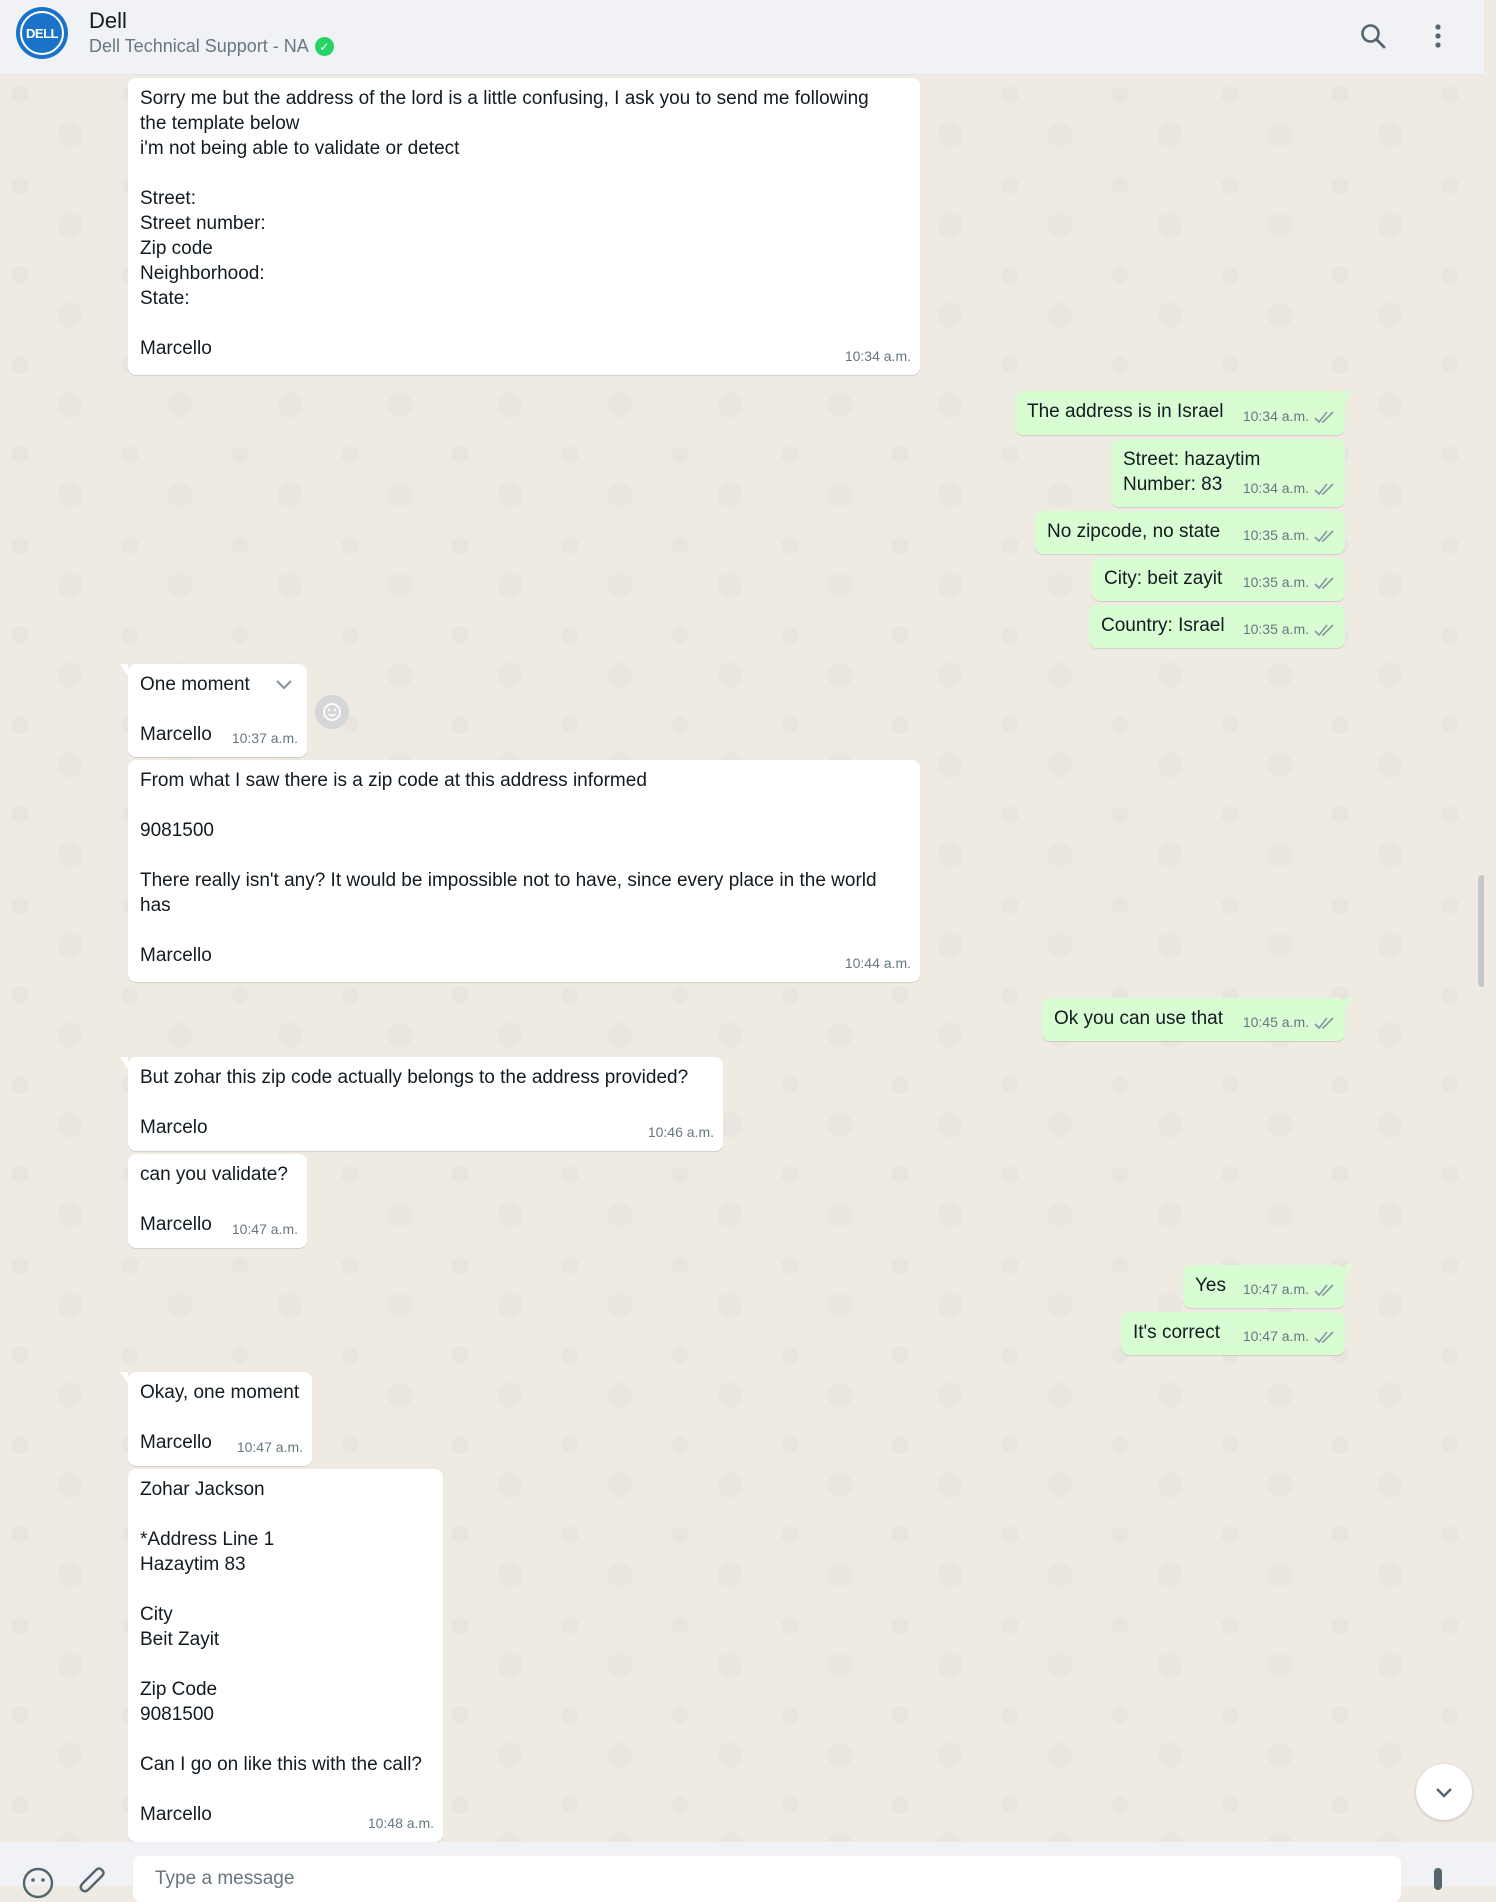 This screenshot has height=1902, width=1496. I want to click on chevron-down-icon, so click(1444, 1793).